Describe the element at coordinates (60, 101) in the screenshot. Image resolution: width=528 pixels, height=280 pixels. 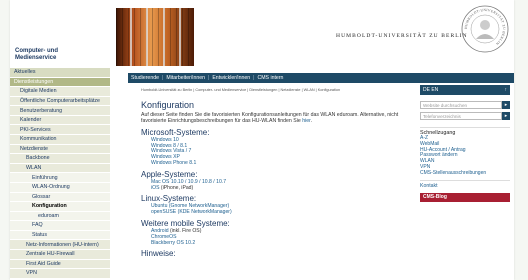
I see `nav-item: Öffentliche Computerarbeitsplätze` at that location.